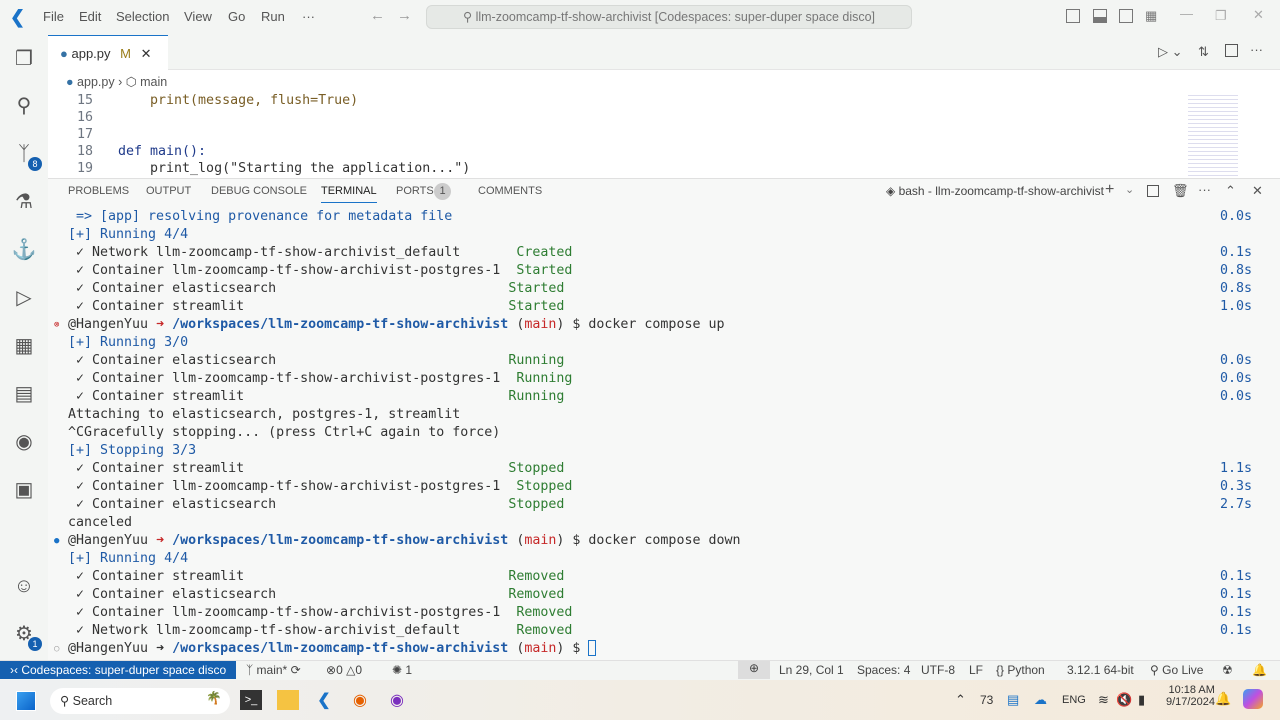 This screenshot has height=720, width=1280. What do you see at coordinates (90, 16) in the screenshot?
I see `menu-edit: Edit` at bounding box center [90, 16].